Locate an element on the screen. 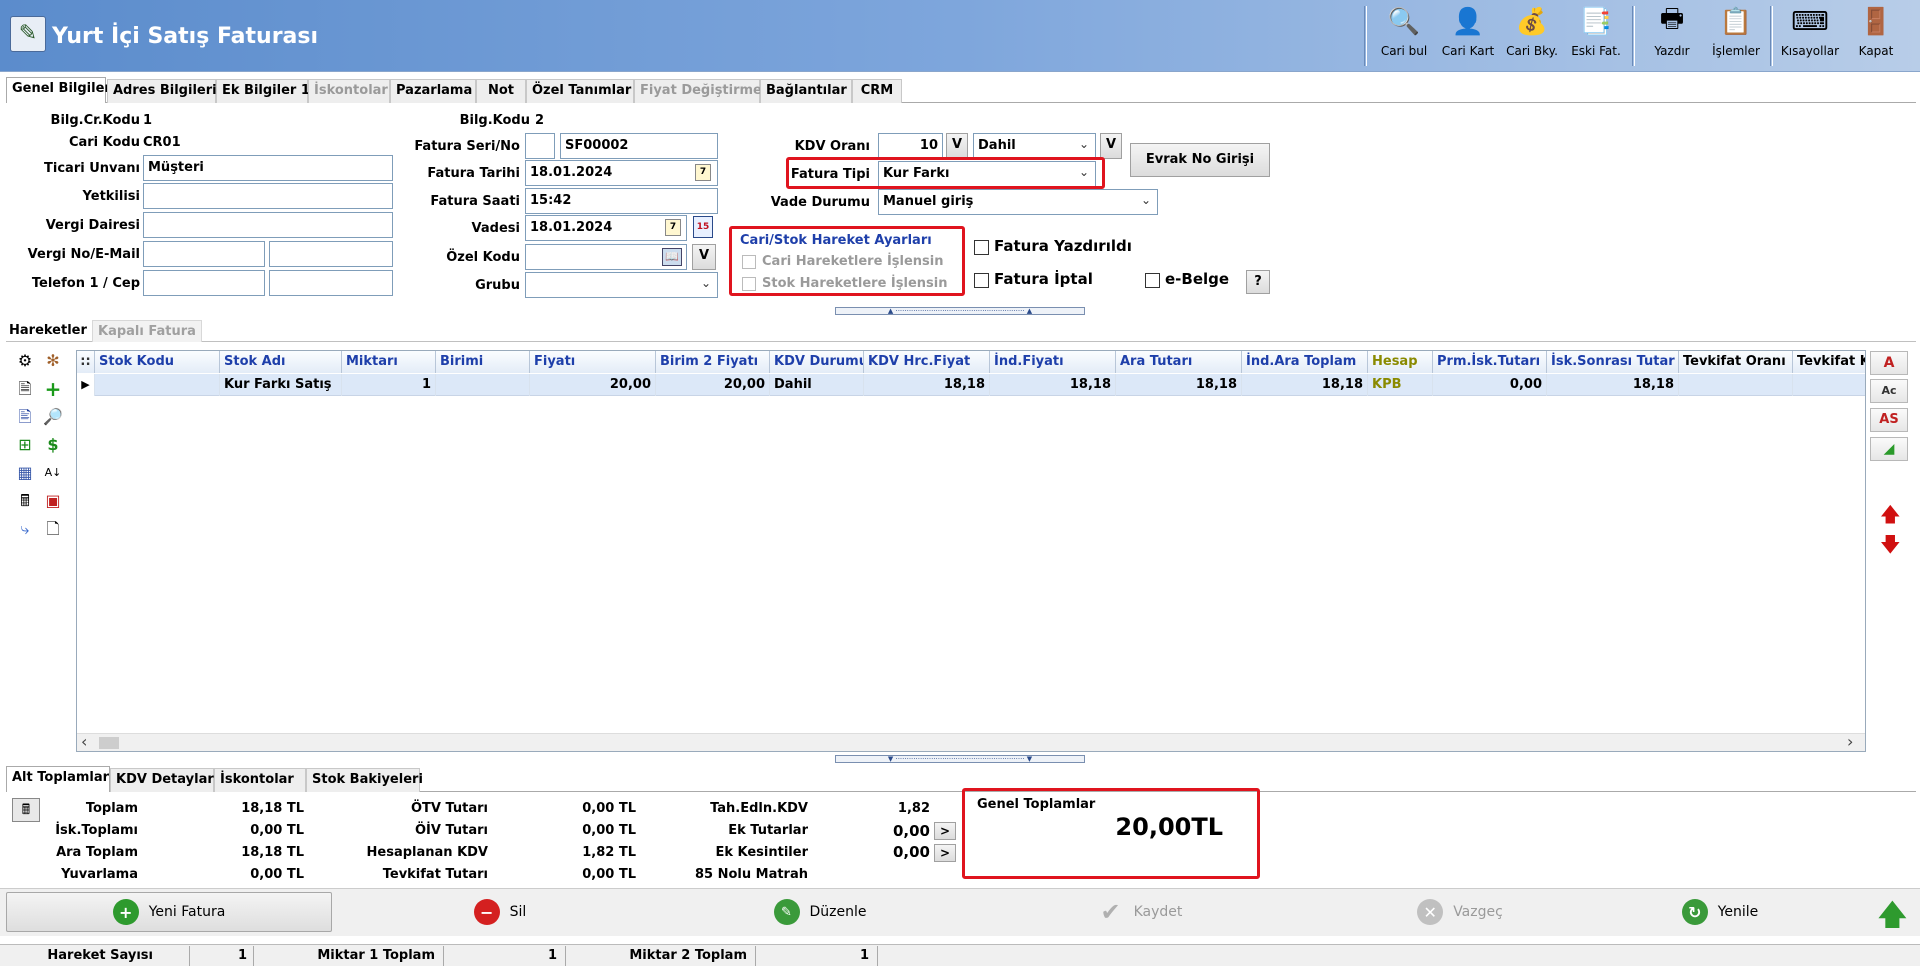 The height and width of the screenshot is (966, 1920). cari-hareket-checkbox is located at coordinates (749, 262).